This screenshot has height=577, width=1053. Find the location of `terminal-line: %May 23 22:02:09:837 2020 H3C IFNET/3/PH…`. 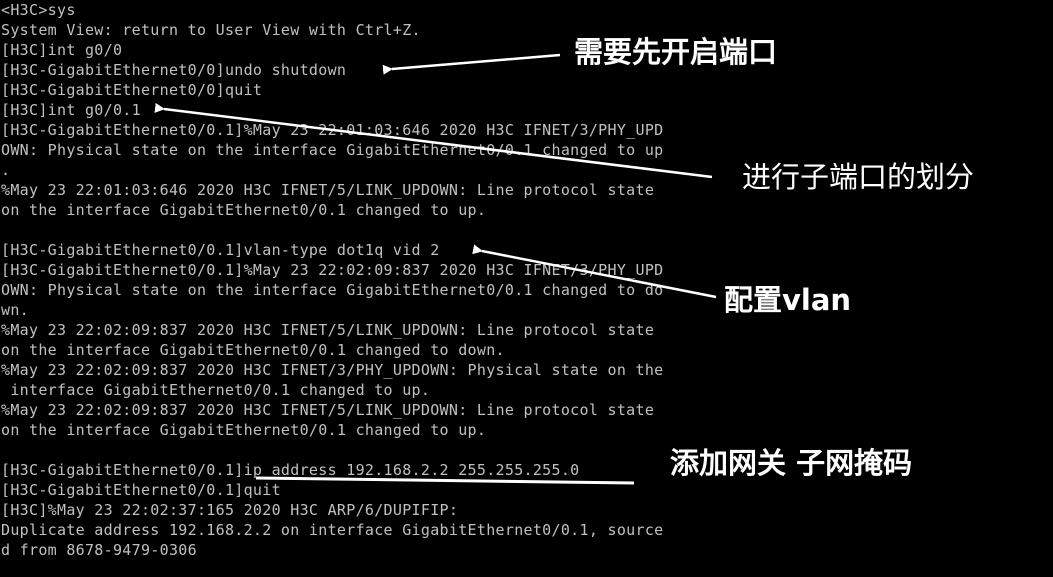

terminal-line: %May 23 22:02:09:837 2020 H3C IFNET/3/PH… is located at coordinates (332, 370).